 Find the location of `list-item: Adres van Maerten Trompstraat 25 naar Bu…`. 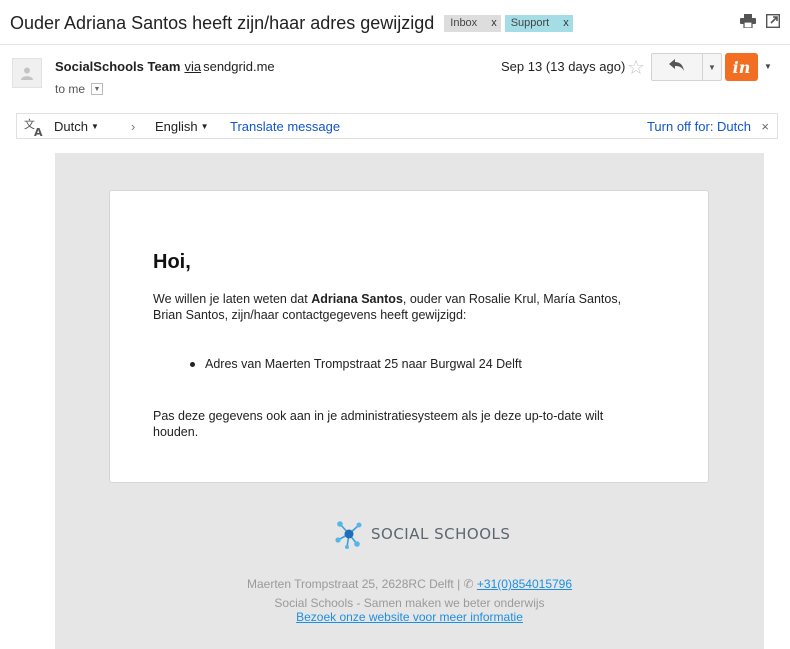

list-item: Adres van Maerten Trompstraat 25 naar Bu… is located at coordinates (356, 364).